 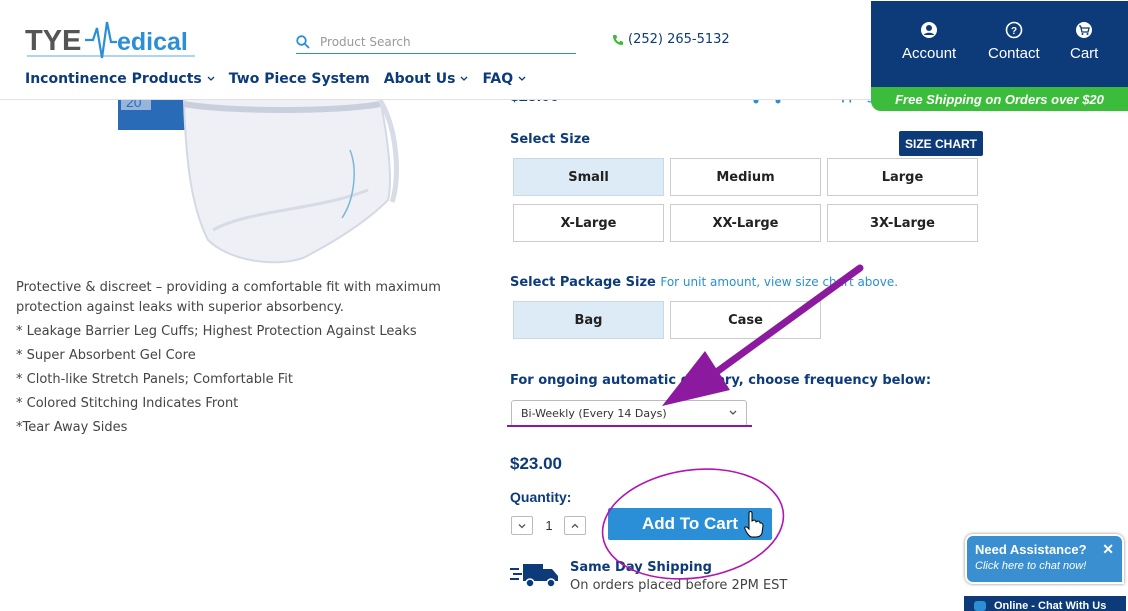 What do you see at coordinates (498, 79) in the screenshot?
I see `nav-label: FAQ` at bounding box center [498, 79].